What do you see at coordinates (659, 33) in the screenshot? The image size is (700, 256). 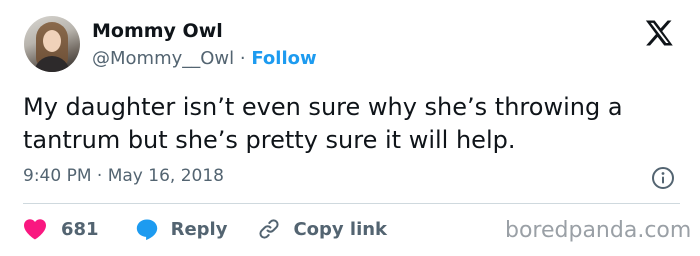 I see `x-logo-icon` at bounding box center [659, 33].